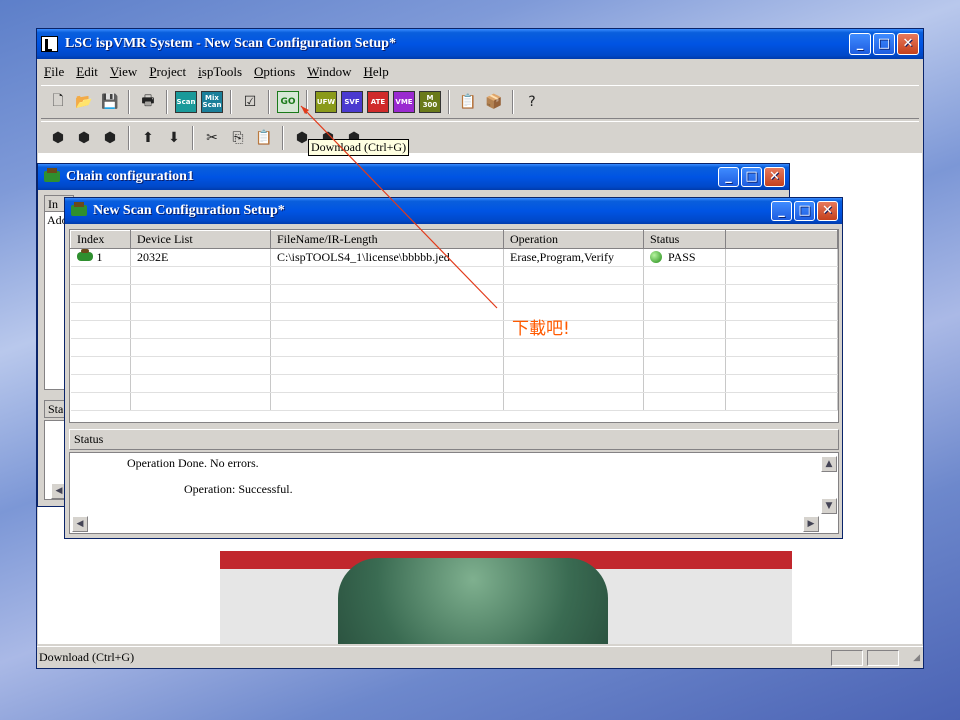 The height and width of the screenshot is (720, 960). What do you see at coordinates (541, 329) in the screenshot?
I see `annotation-text: 下載吧!` at bounding box center [541, 329].